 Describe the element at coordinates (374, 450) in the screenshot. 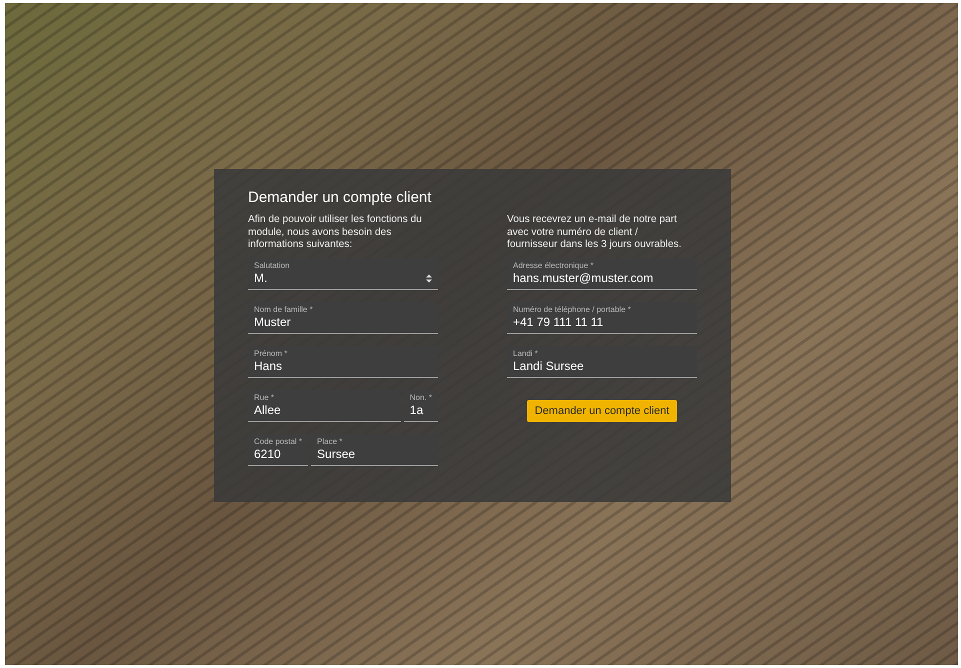

I see `input-field: Place * Sursee` at that location.